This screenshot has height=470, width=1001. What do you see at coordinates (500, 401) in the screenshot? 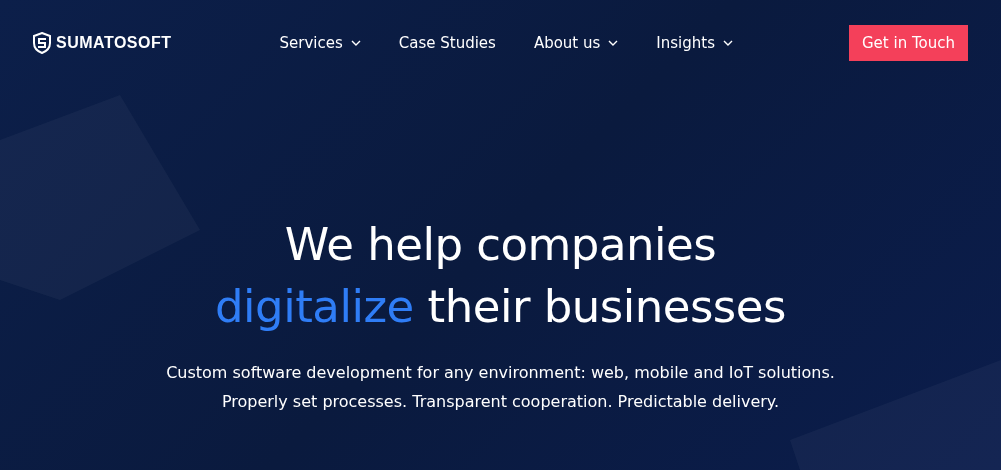
I see `subtitle: Properly set processes. Transparent cooperation. Predictable delivery.` at bounding box center [500, 401].